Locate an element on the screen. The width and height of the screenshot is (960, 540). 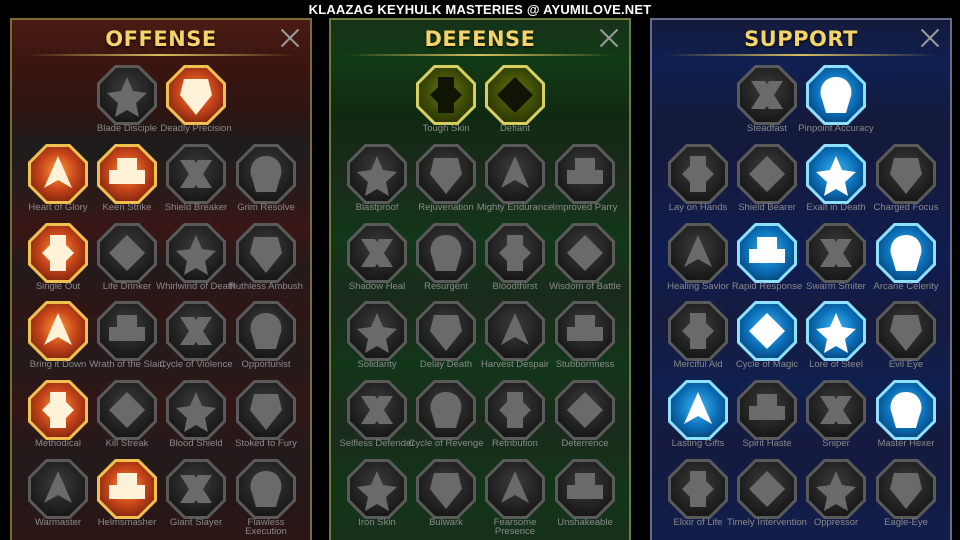
mastery-retribution: Retribution is located at coordinates (515, 419).